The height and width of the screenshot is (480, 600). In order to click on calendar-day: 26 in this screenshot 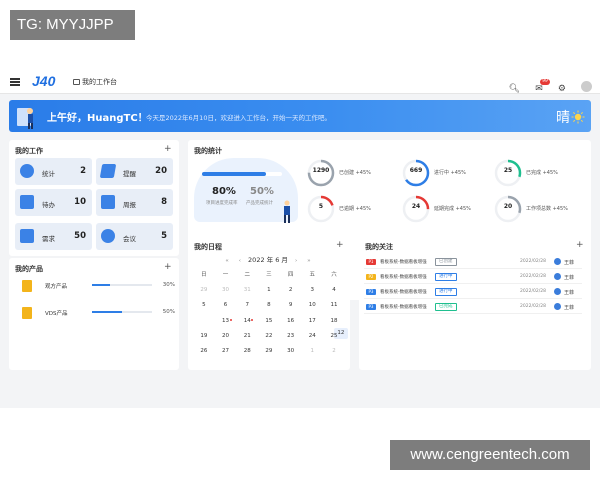, I will do `click(204, 353)`.